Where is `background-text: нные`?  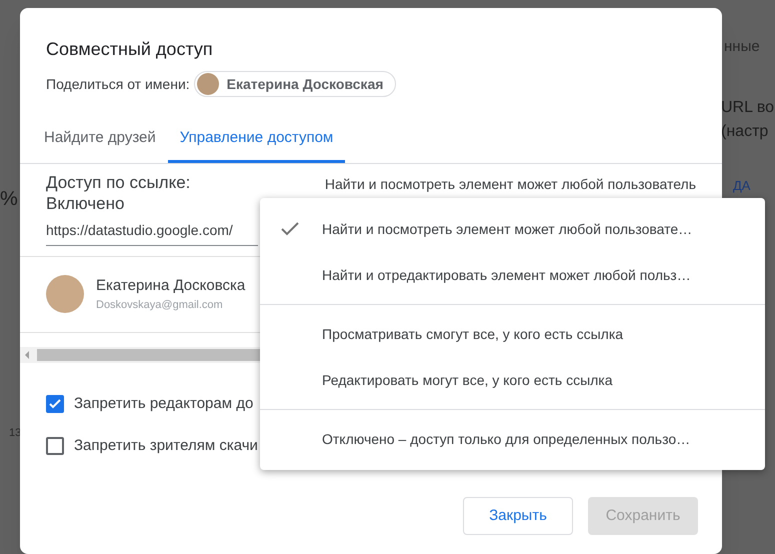
background-text: нные is located at coordinates (742, 47).